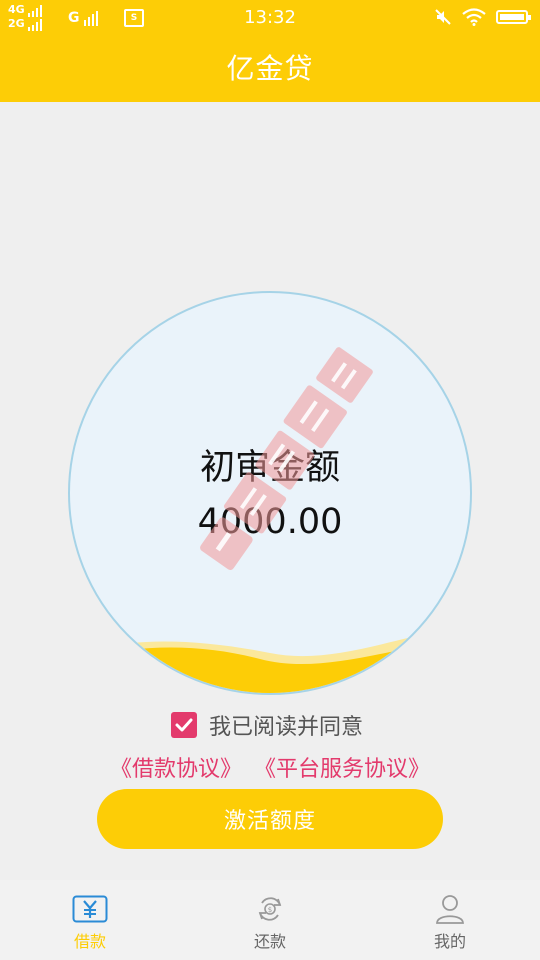 This screenshot has width=540, height=960. I want to click on page-title: 亿金贷, so click(270, 68).